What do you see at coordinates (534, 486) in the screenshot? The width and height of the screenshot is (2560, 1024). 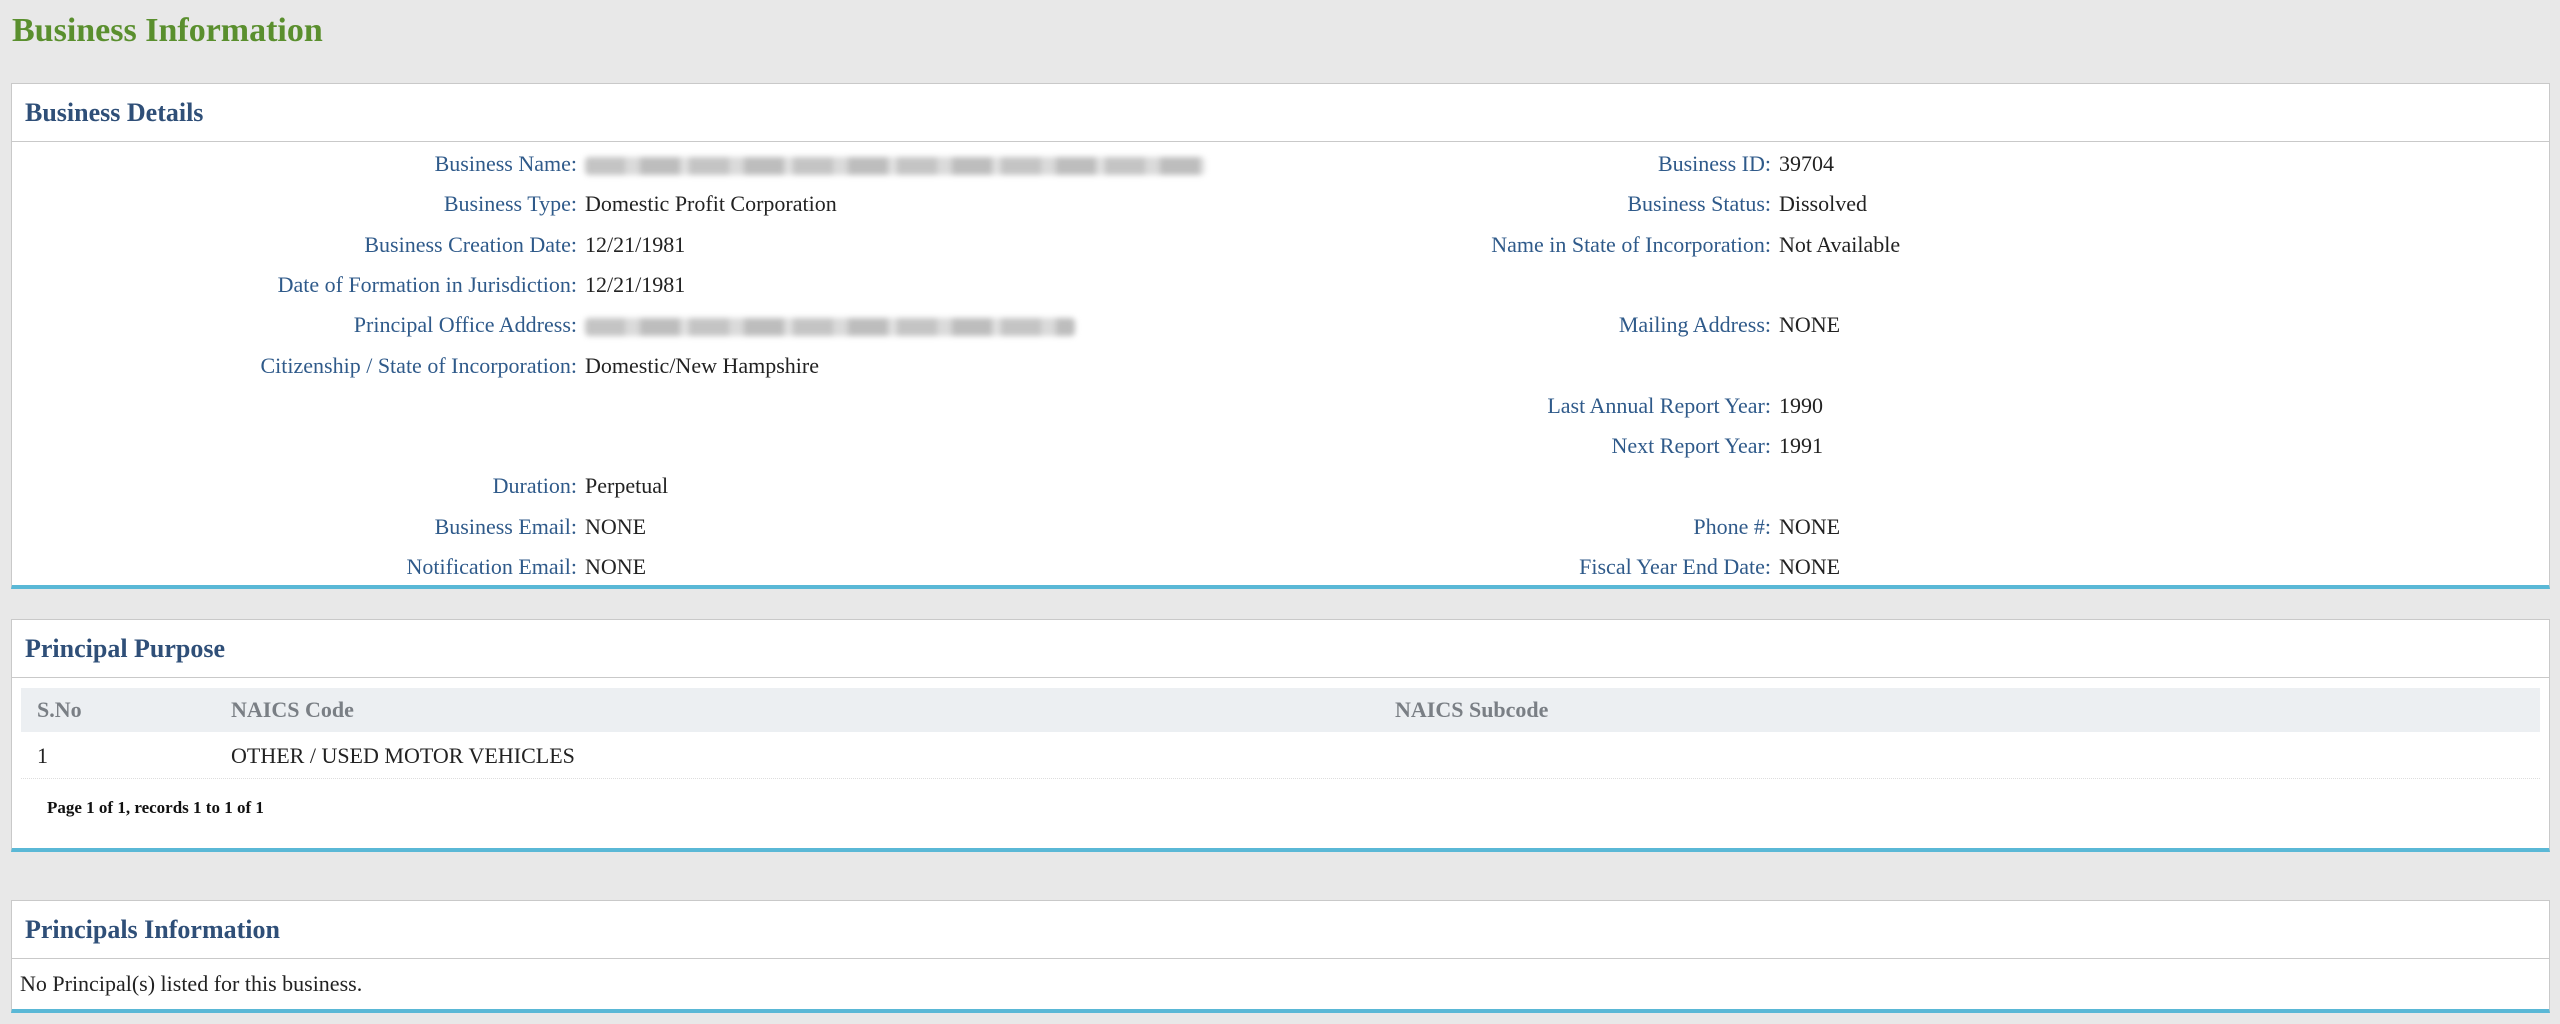 I see `detail-label: Duration:` at bounding box center [534, 486].